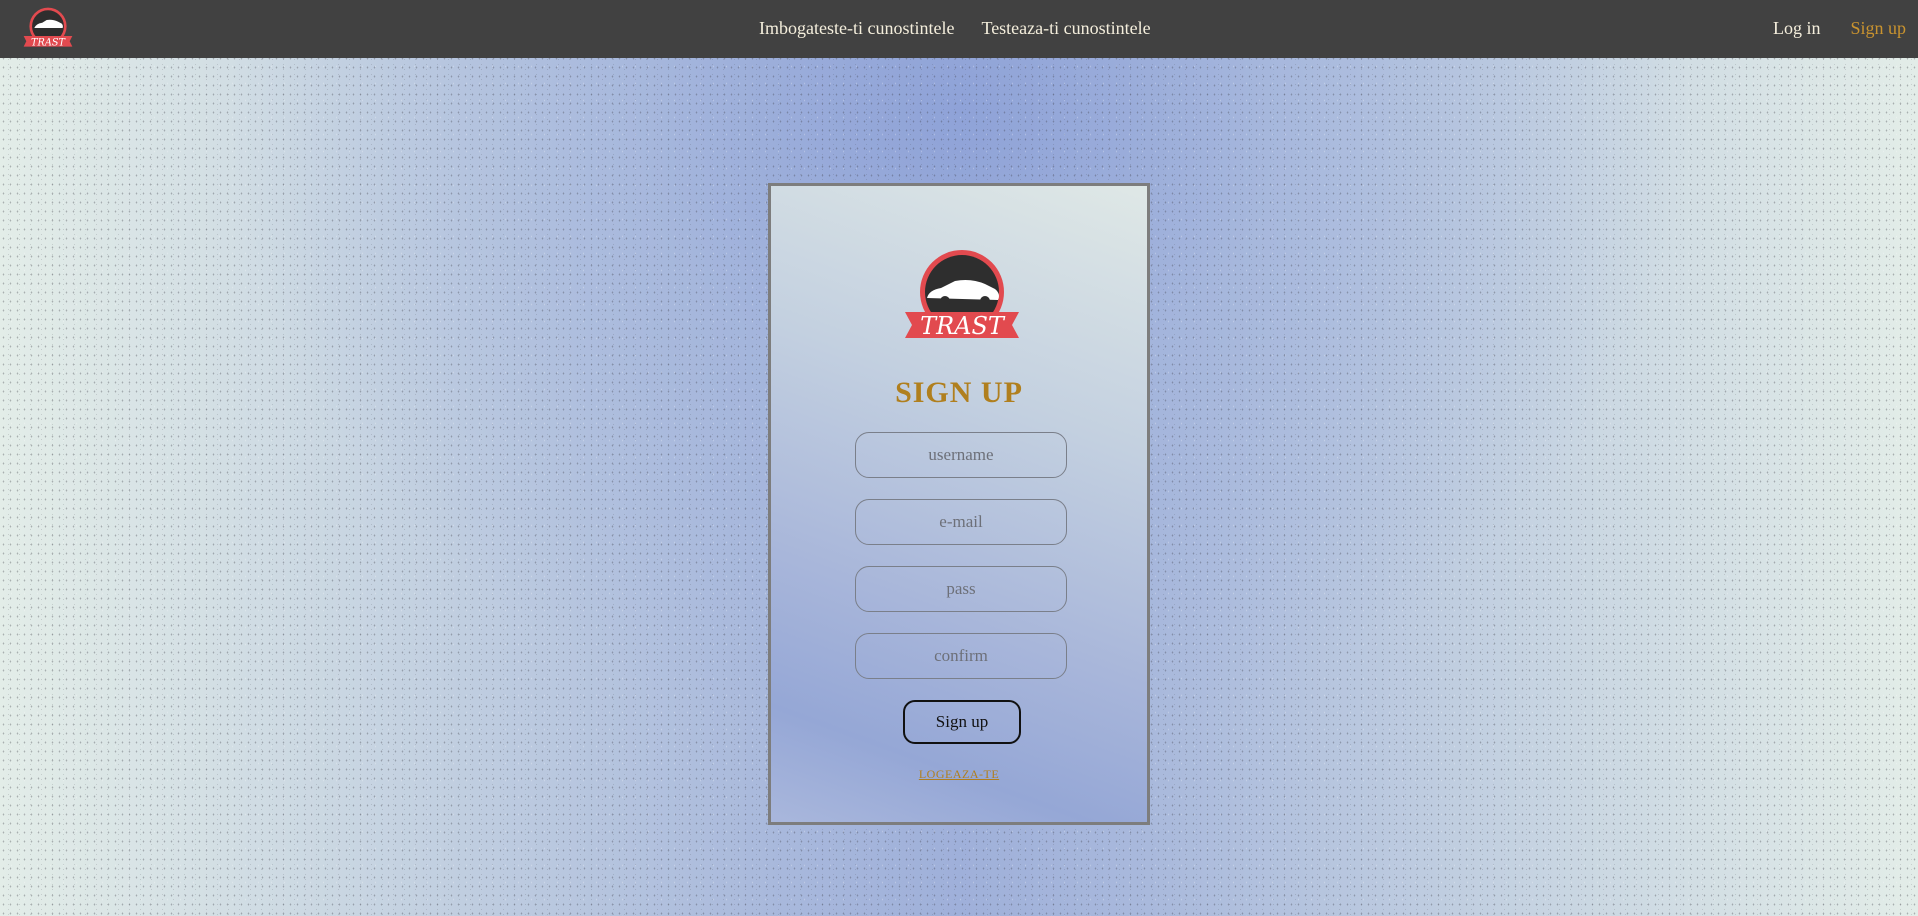 The width and height of the screenshot is (1918, 916). What do you see at coordinates (963, 326) in the screenshot?
I see `card-logo-text: TRAST` at bounding box center [963, 326].